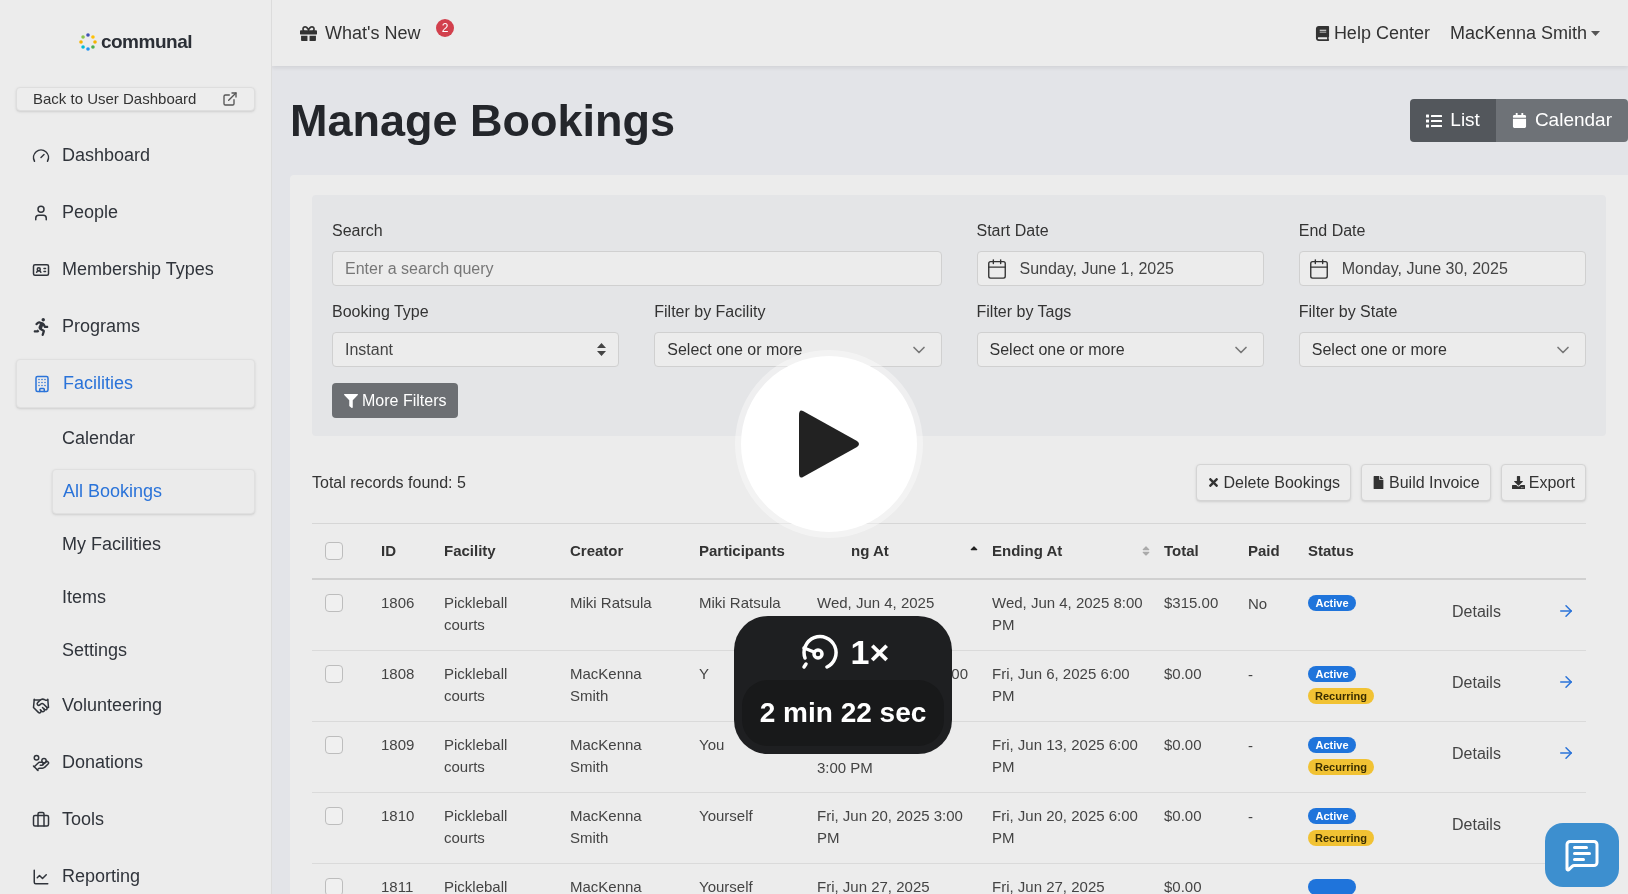 This screenshot has height=894, width=1628. Describe the element at coordinates (41, 326) in the screenshot. I see `running-figure-icon` at that location.